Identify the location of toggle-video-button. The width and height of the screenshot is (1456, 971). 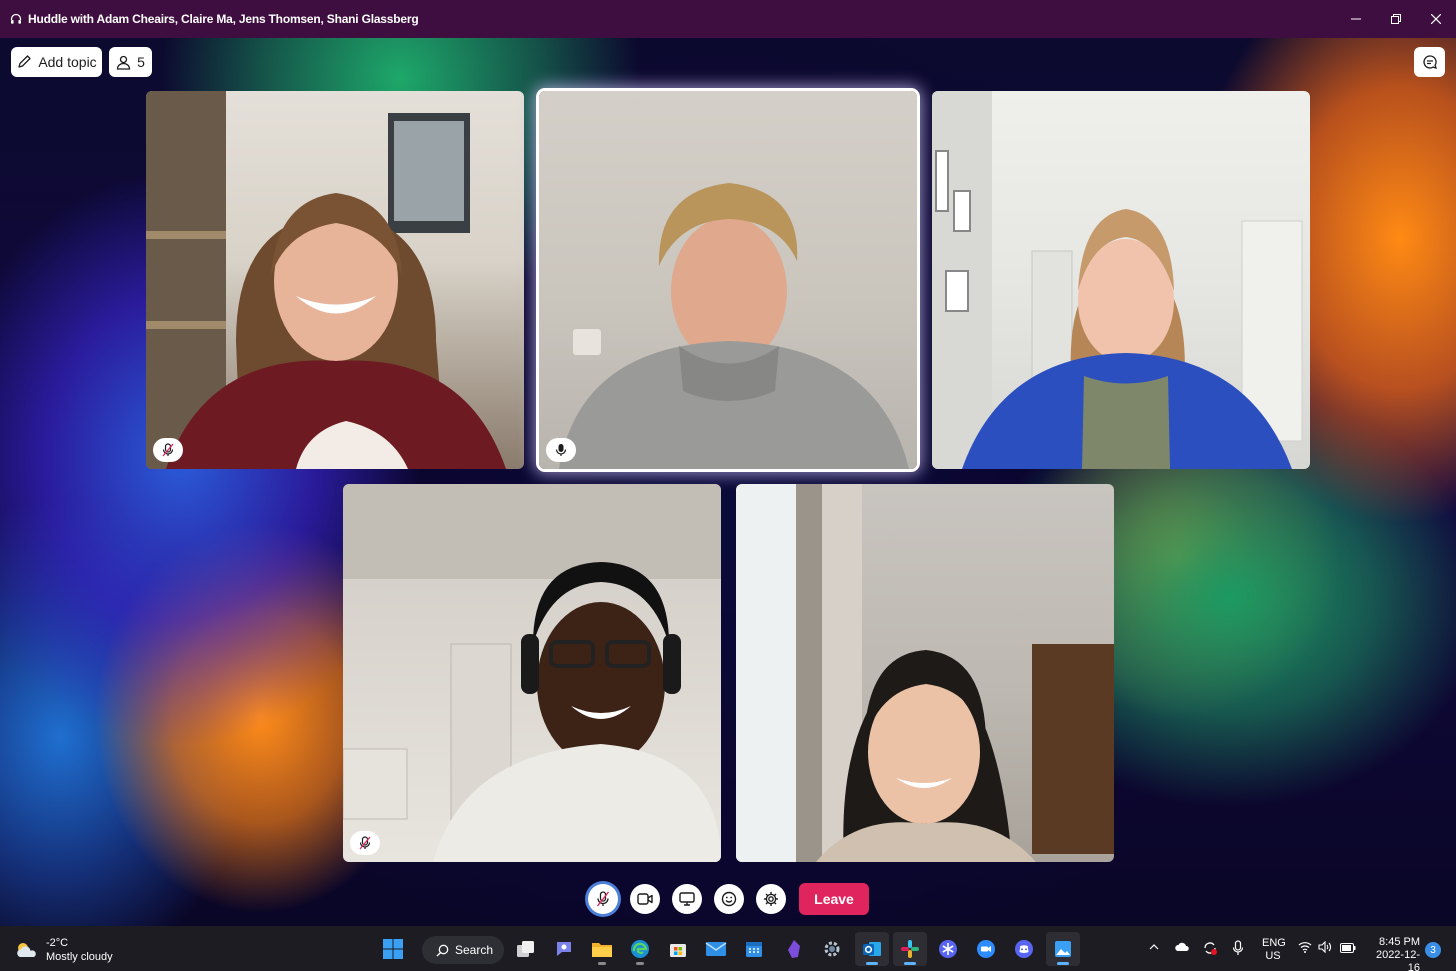
(645, 899).